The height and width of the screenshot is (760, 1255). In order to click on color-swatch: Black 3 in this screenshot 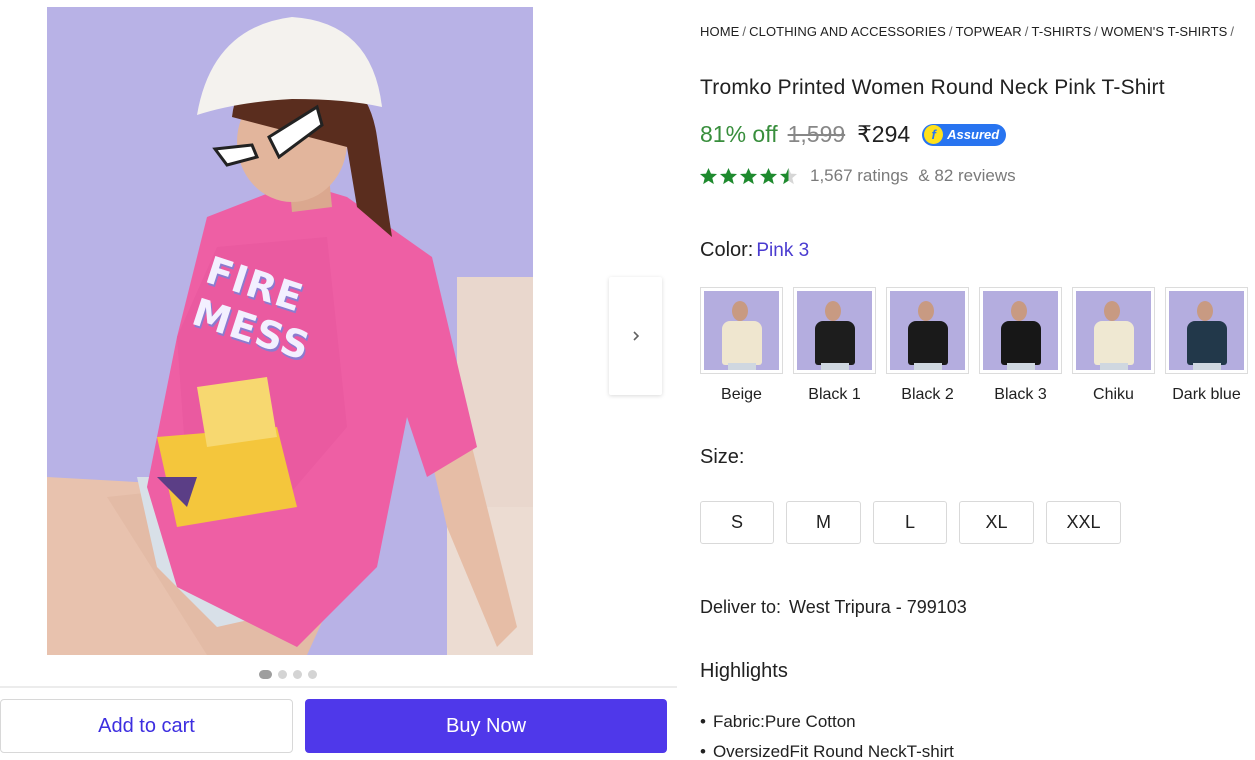, I will do `click(1020, 345)`.